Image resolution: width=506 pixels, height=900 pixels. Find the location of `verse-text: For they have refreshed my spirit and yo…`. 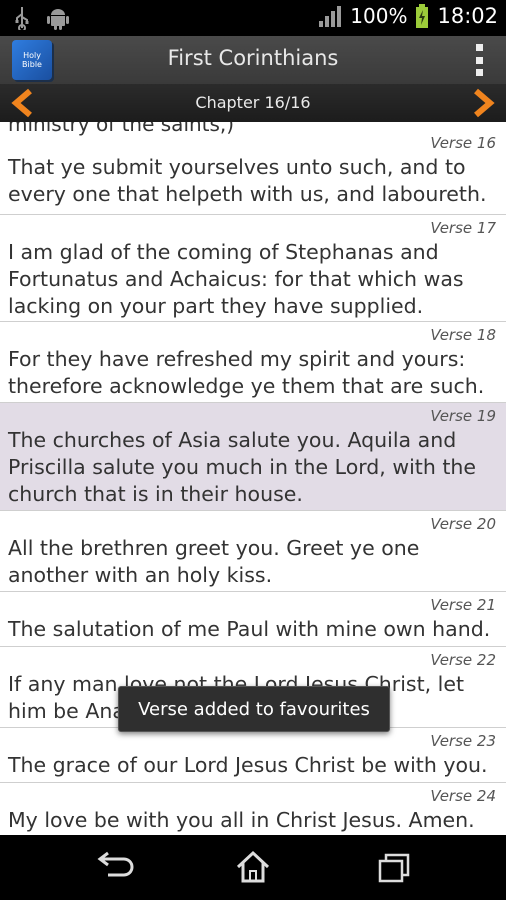

verse-text: For they have refreshed my spirit and yo… is located at coordinates (246, 372).